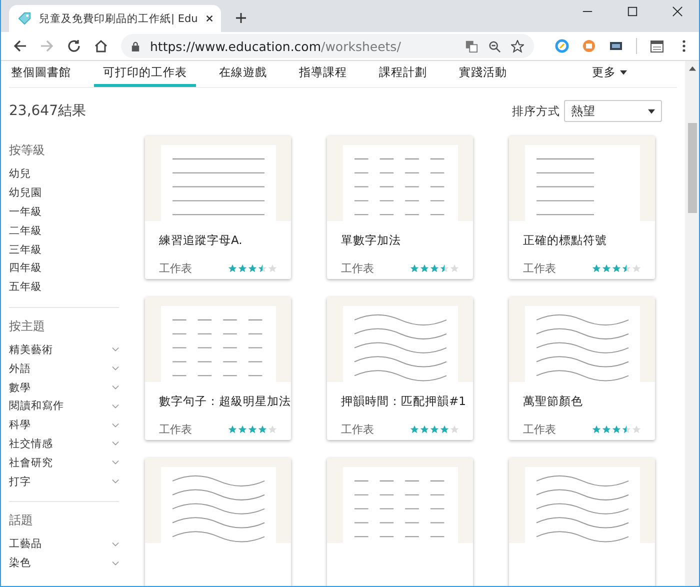 Image resolution: width=700 pixels, height=587 pixels. I want to click on filter-item: 四年級, so click(64, 268).